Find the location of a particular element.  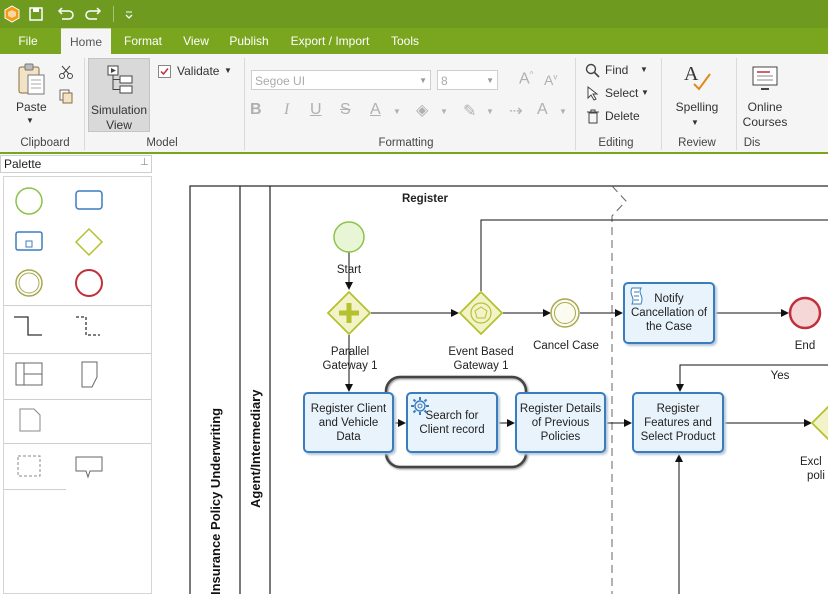

task-register-features: Register Features and Select Product is located at coordinates (678, 422).